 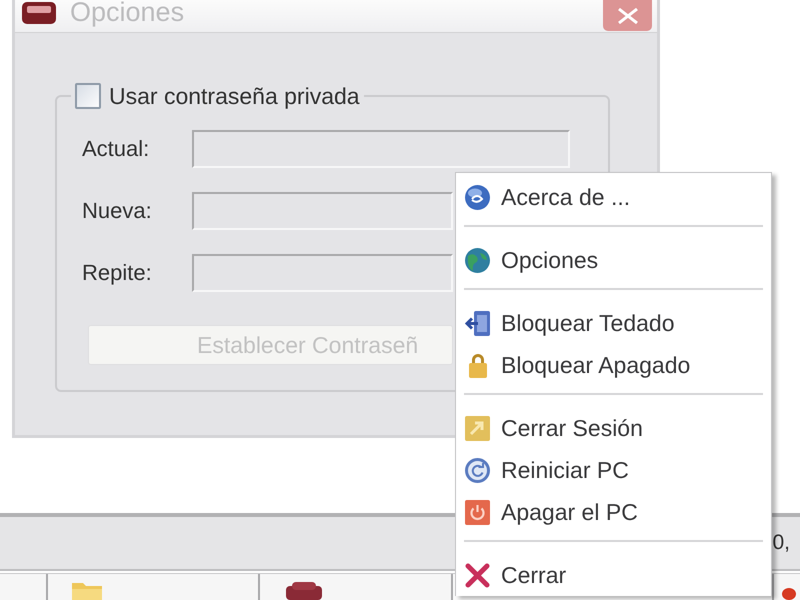 I want to click on menu-item: Reiniciar PC, so click(x=613, y=470).